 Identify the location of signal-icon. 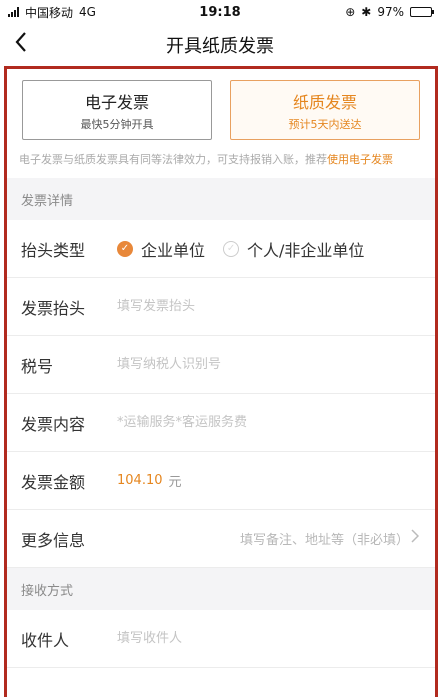
(13, 12).